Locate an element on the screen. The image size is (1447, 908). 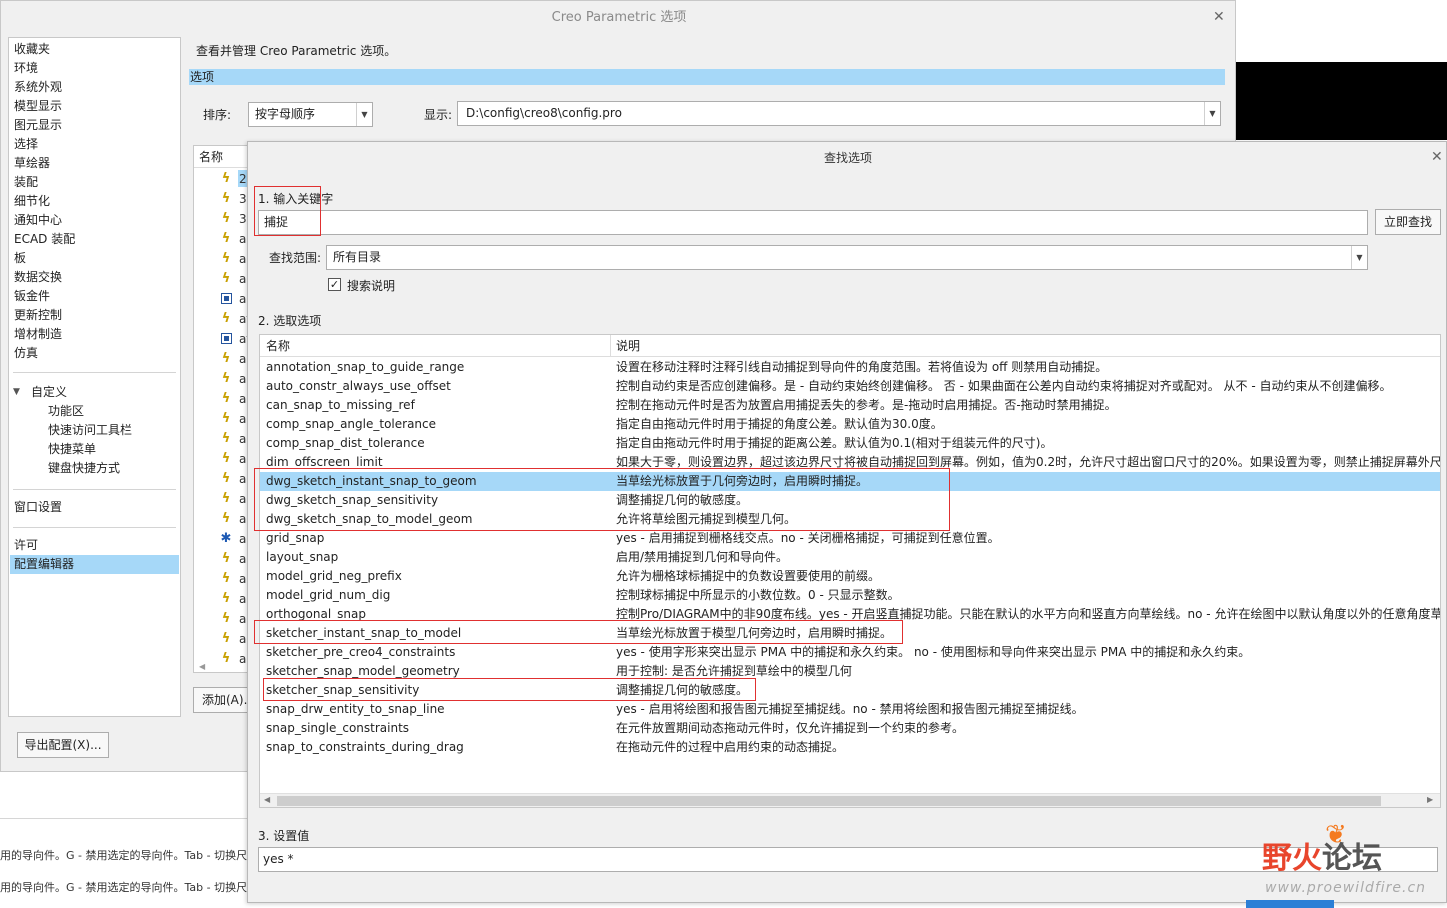
nav-item: 钣金件 is located at coordinates (32, 296).